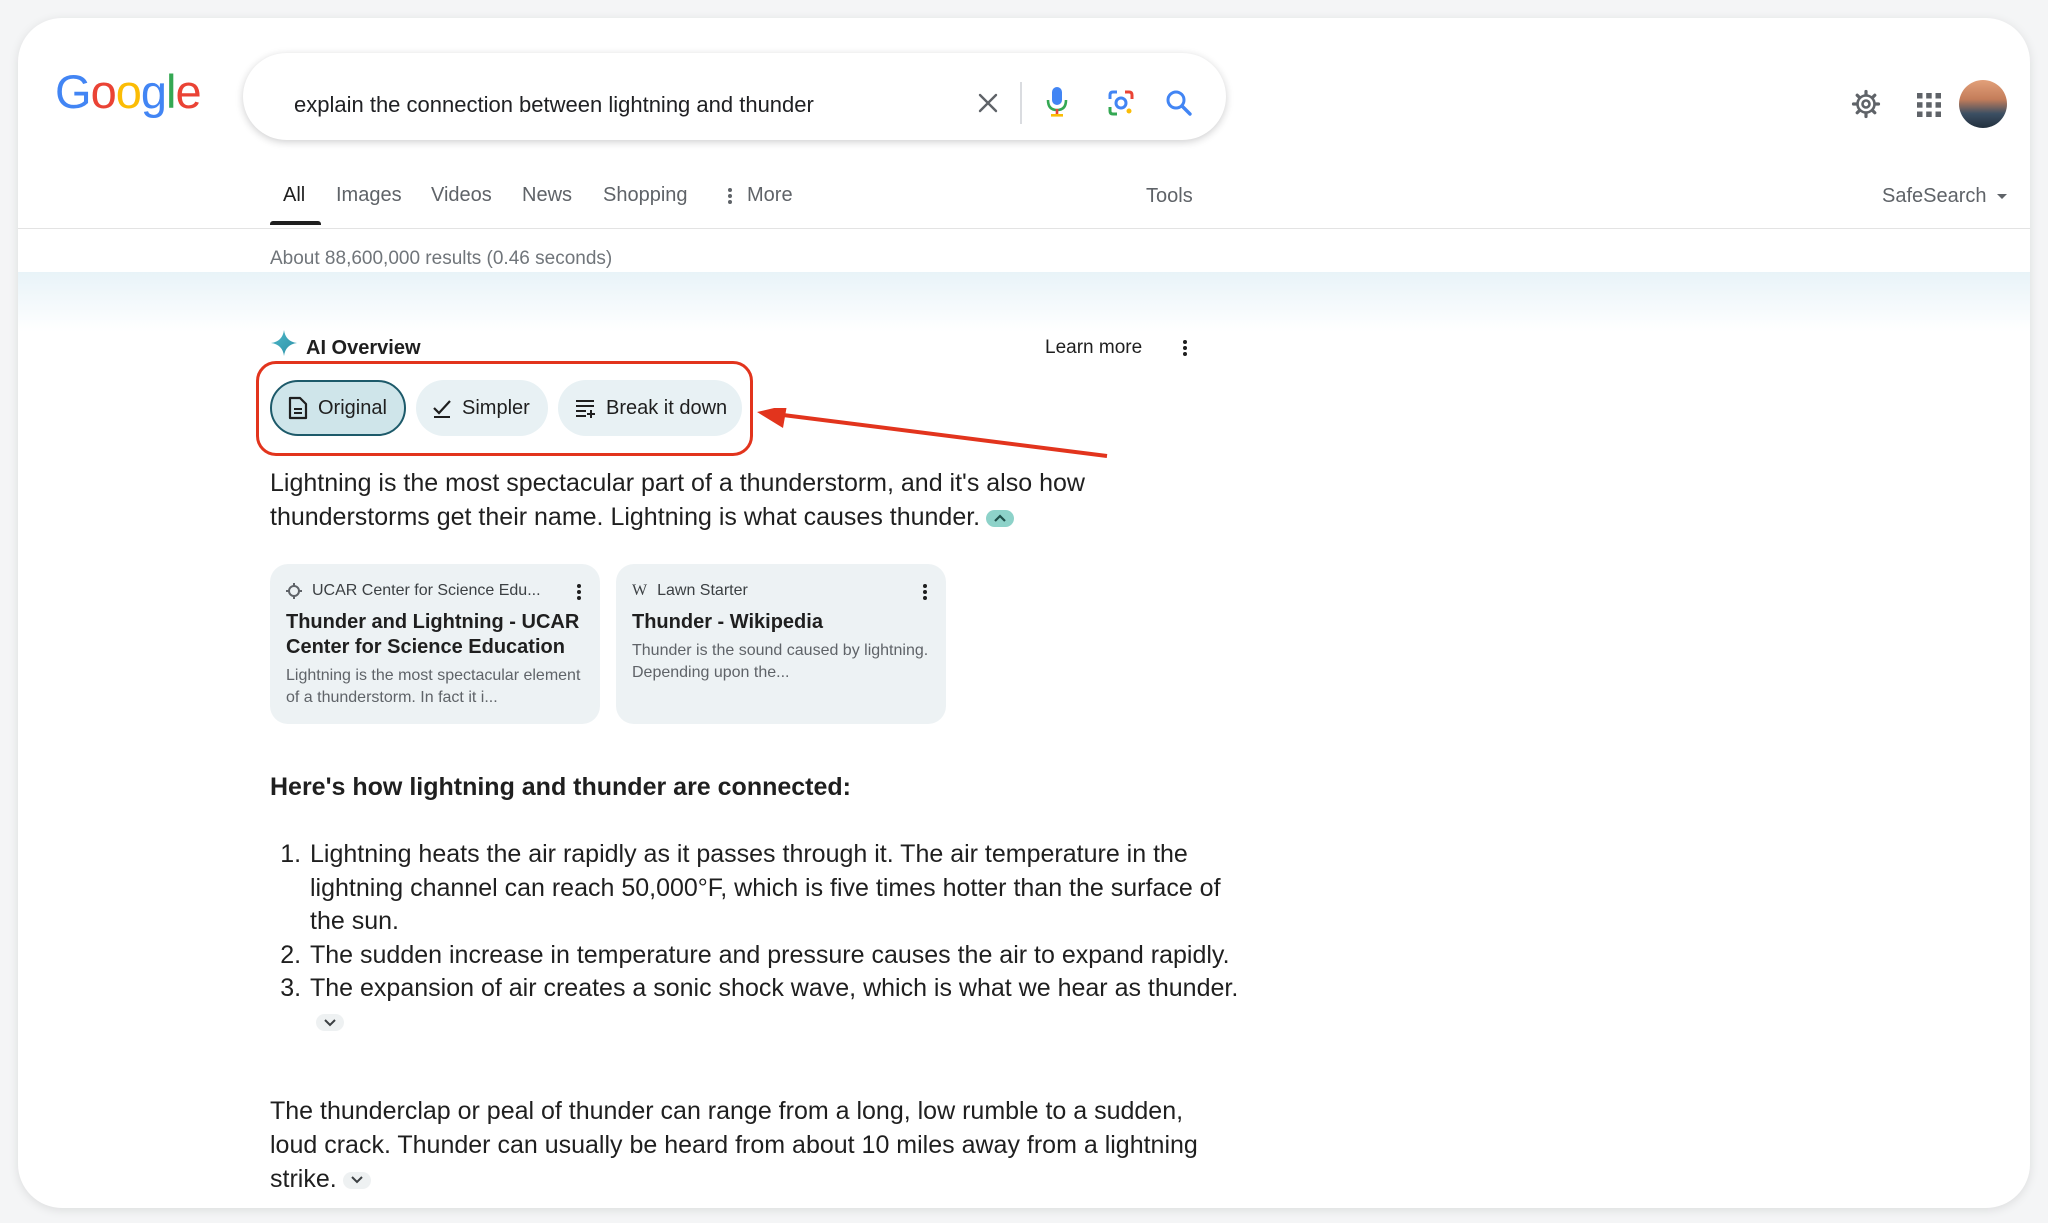  What do you see at coordinates (128, 91) in the screenshot?
I see `google-logo: Google` at bounding box center [128, 91].